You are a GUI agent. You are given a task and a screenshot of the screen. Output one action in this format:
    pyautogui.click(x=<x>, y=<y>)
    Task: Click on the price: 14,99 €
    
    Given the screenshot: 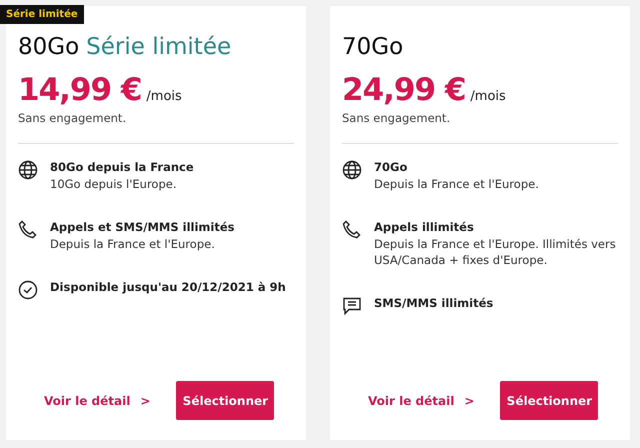 What is the action you would take?
    pyautogui.click(x=80, y=90)
    